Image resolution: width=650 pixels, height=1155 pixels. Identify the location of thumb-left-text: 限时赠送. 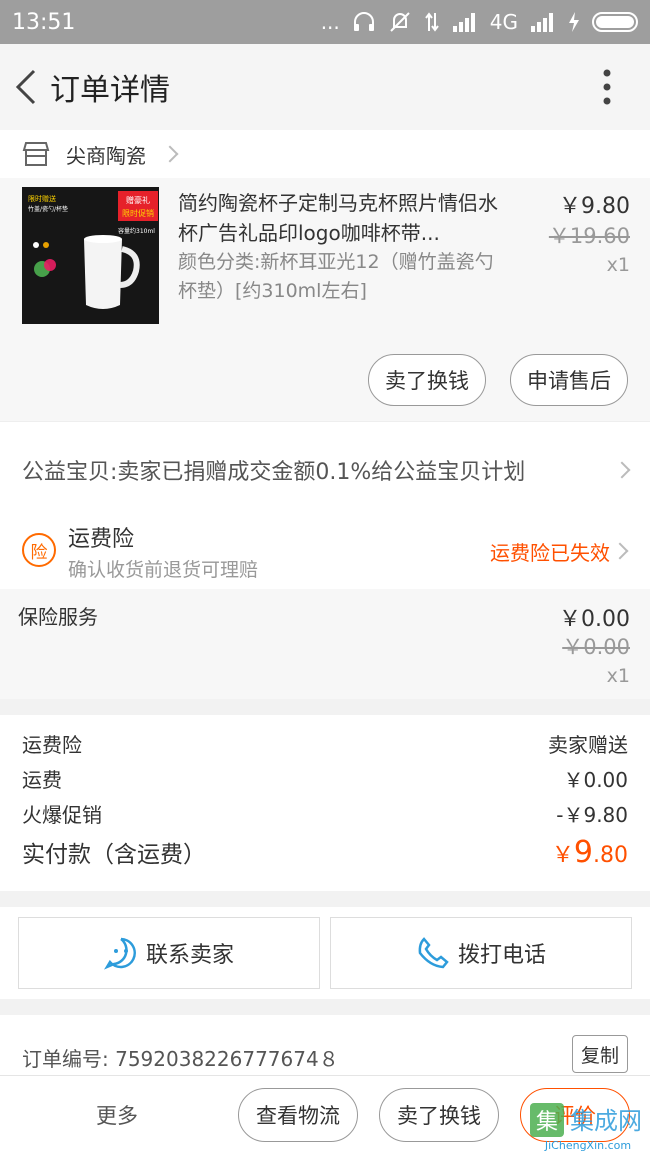
(42, 198).